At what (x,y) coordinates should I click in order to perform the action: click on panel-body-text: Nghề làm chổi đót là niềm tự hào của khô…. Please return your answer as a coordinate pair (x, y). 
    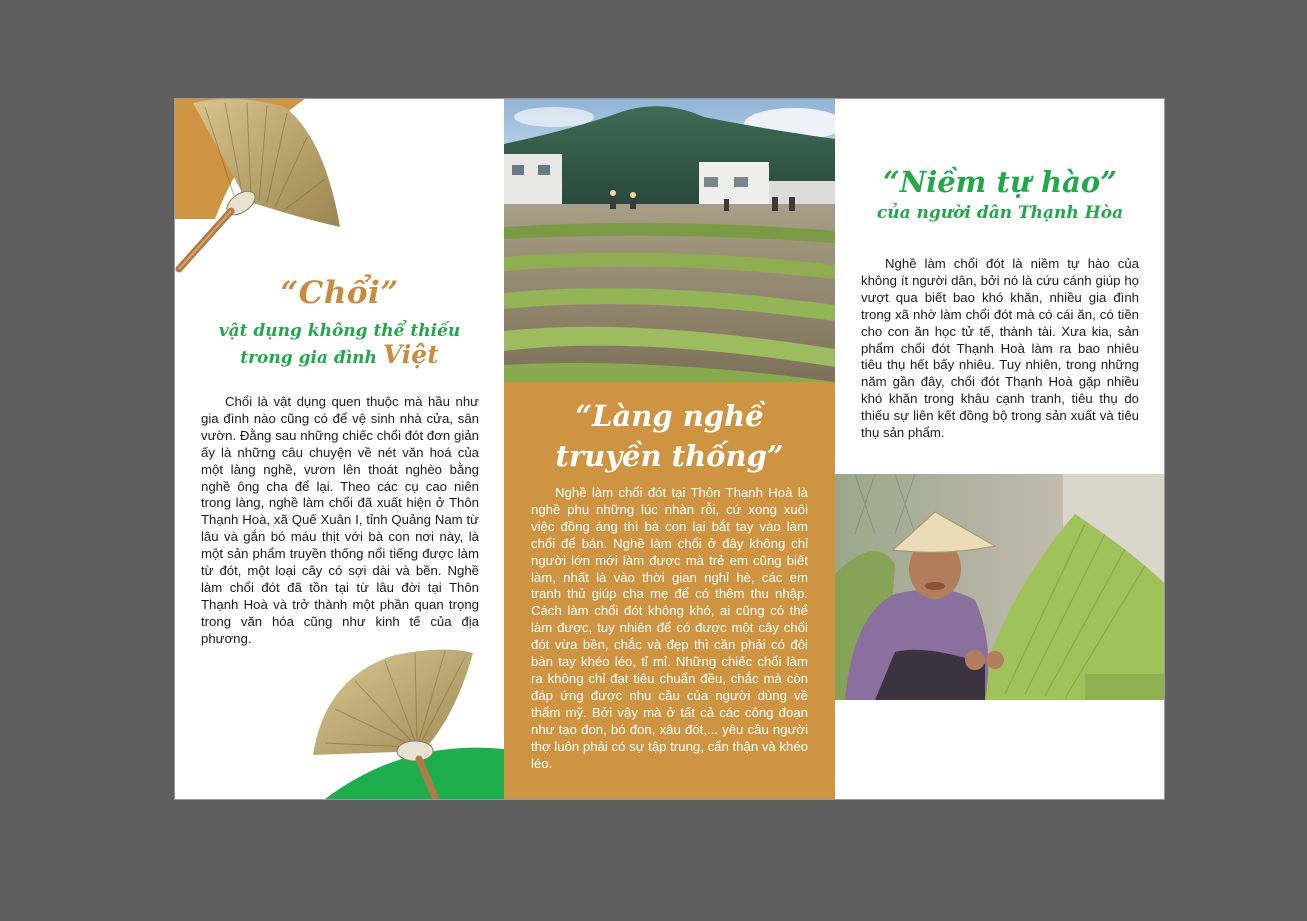
    Looking at the image, I should click on (1000, 348).